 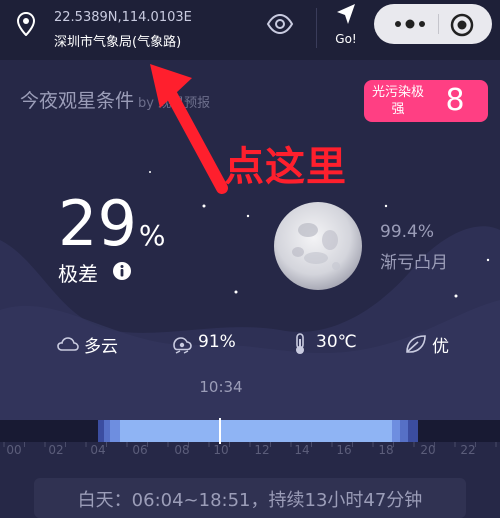 What do you see at coordinates (410, 24) in the screenshot?
I see `more-dots-icon` at bounding box center [410, 24].